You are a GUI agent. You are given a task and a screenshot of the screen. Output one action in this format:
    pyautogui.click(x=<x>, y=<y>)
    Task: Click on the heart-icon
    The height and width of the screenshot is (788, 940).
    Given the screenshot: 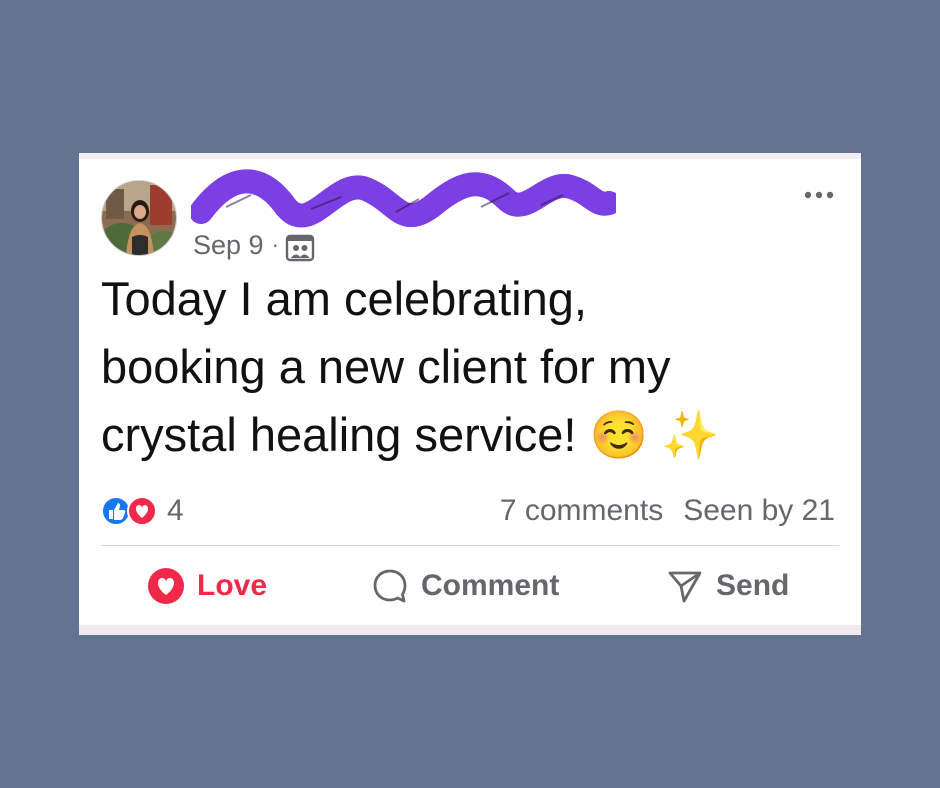 What is the action you would take?
    pyautogui.click(x=166, y=586)
    